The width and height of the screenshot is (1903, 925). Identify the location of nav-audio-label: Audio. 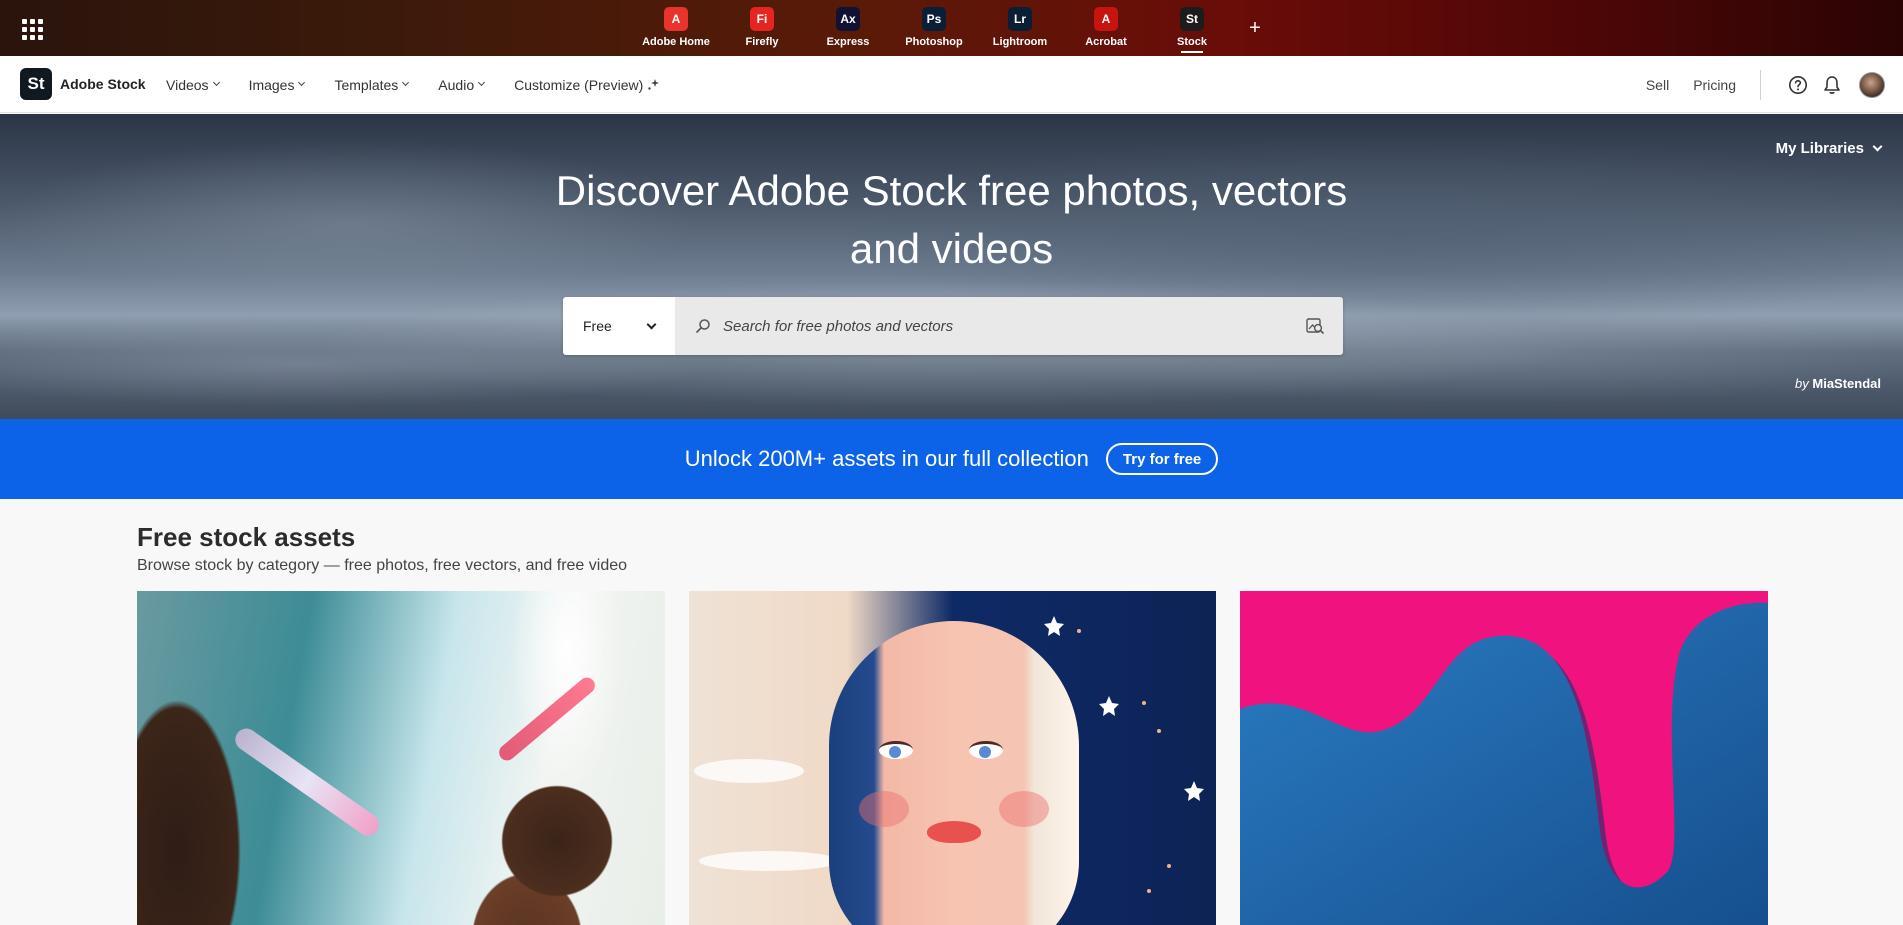
(456, 84).